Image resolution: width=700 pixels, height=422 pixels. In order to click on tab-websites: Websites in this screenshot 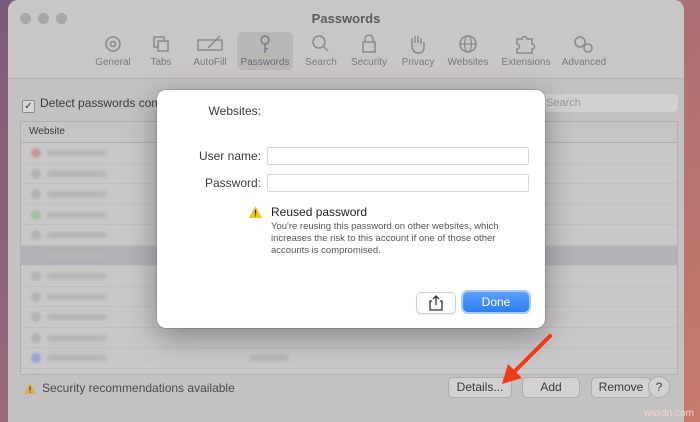, I will do `click(468, 51)`.